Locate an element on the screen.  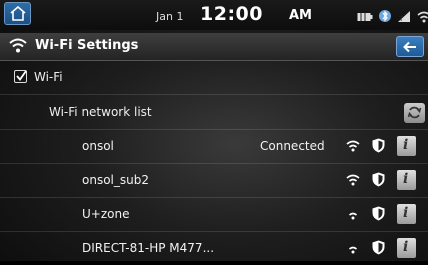
bluetooth-icon is located at coordinates (385, 17).